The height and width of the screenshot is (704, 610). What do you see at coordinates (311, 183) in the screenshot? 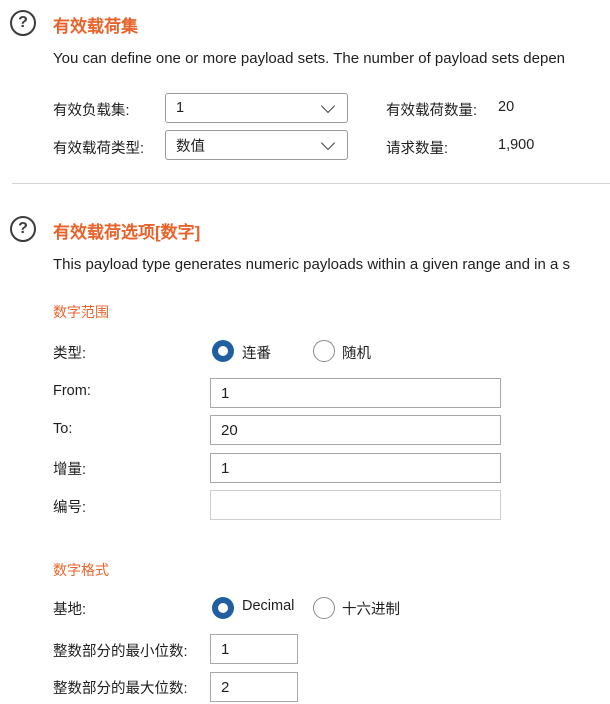
I see `section-divider` at bounding box center [311, 183].